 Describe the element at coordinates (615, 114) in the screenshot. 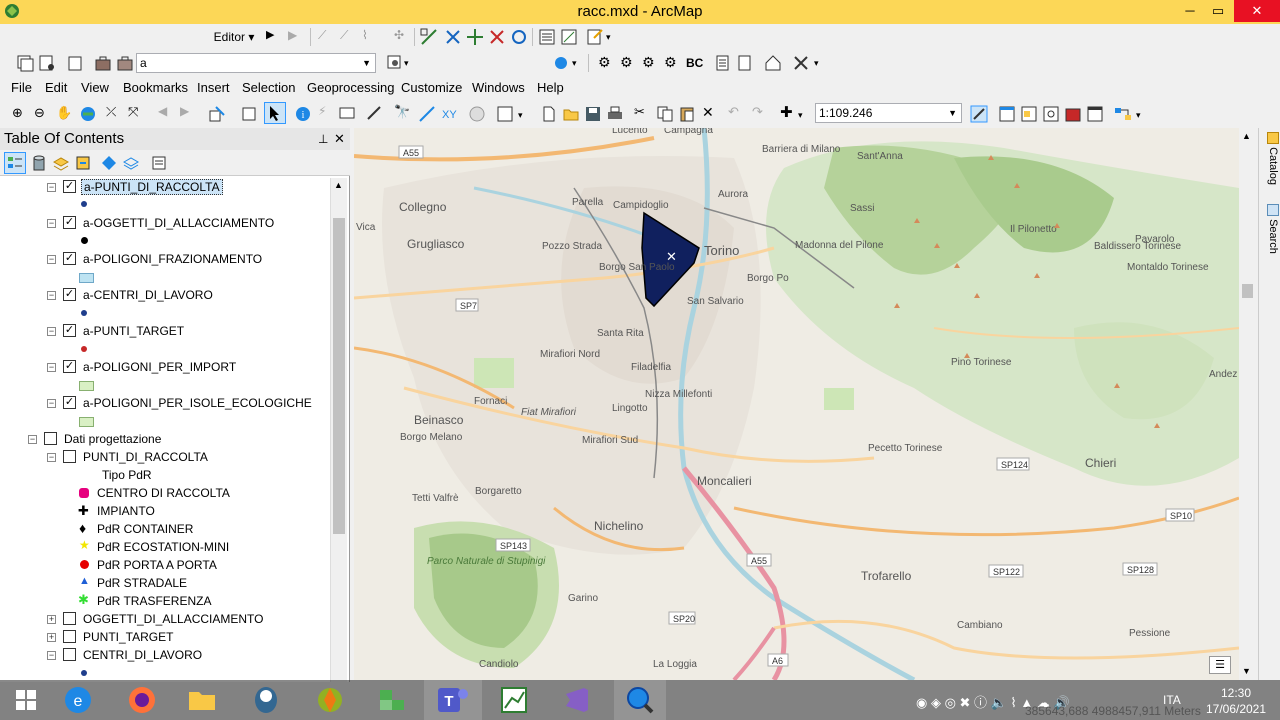

I see `print-icon` at that location.